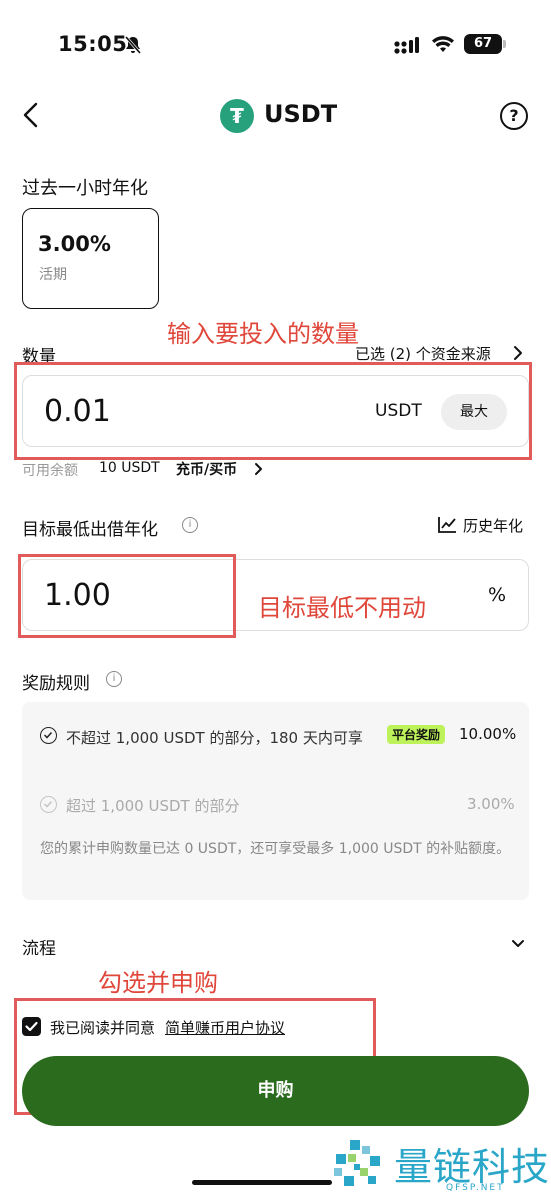 This screenshot has height=1200, width=551. What do you see at coordinates (514, 116) in the screenshot?
I see `help-icon: ?` at bounding box center [514, 116].